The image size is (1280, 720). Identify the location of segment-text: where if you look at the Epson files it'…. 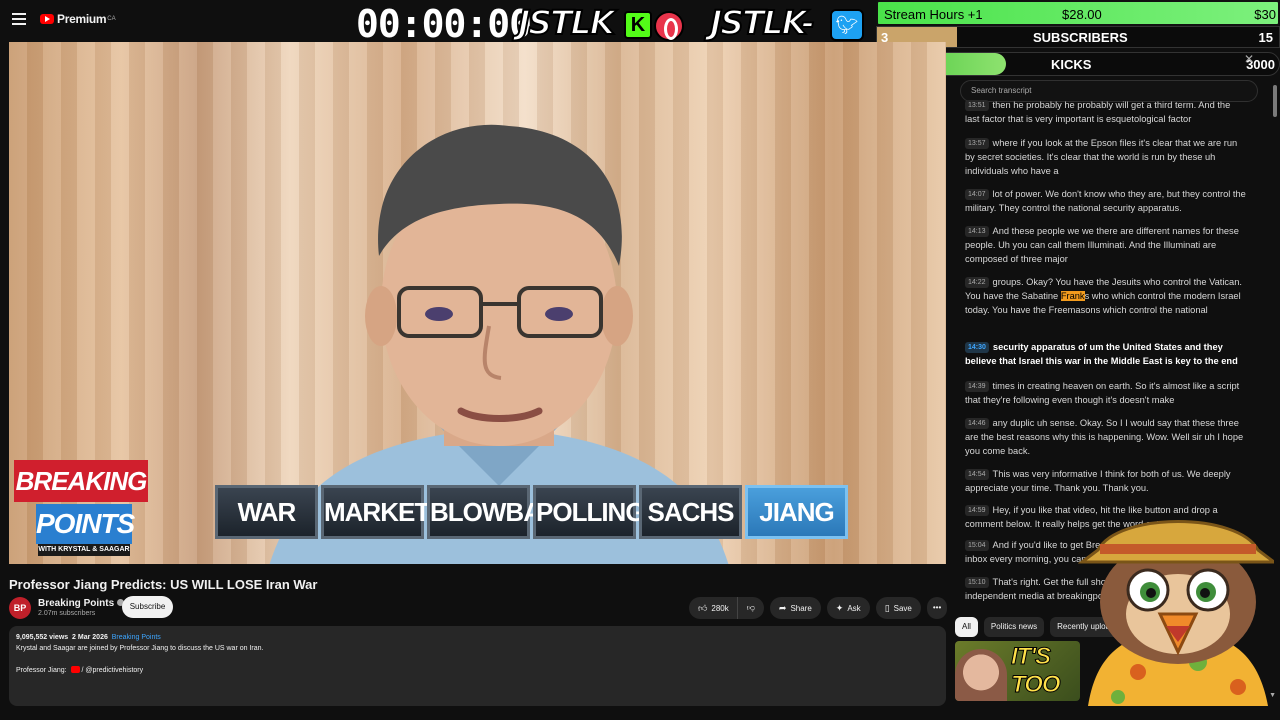
(1101, 157).